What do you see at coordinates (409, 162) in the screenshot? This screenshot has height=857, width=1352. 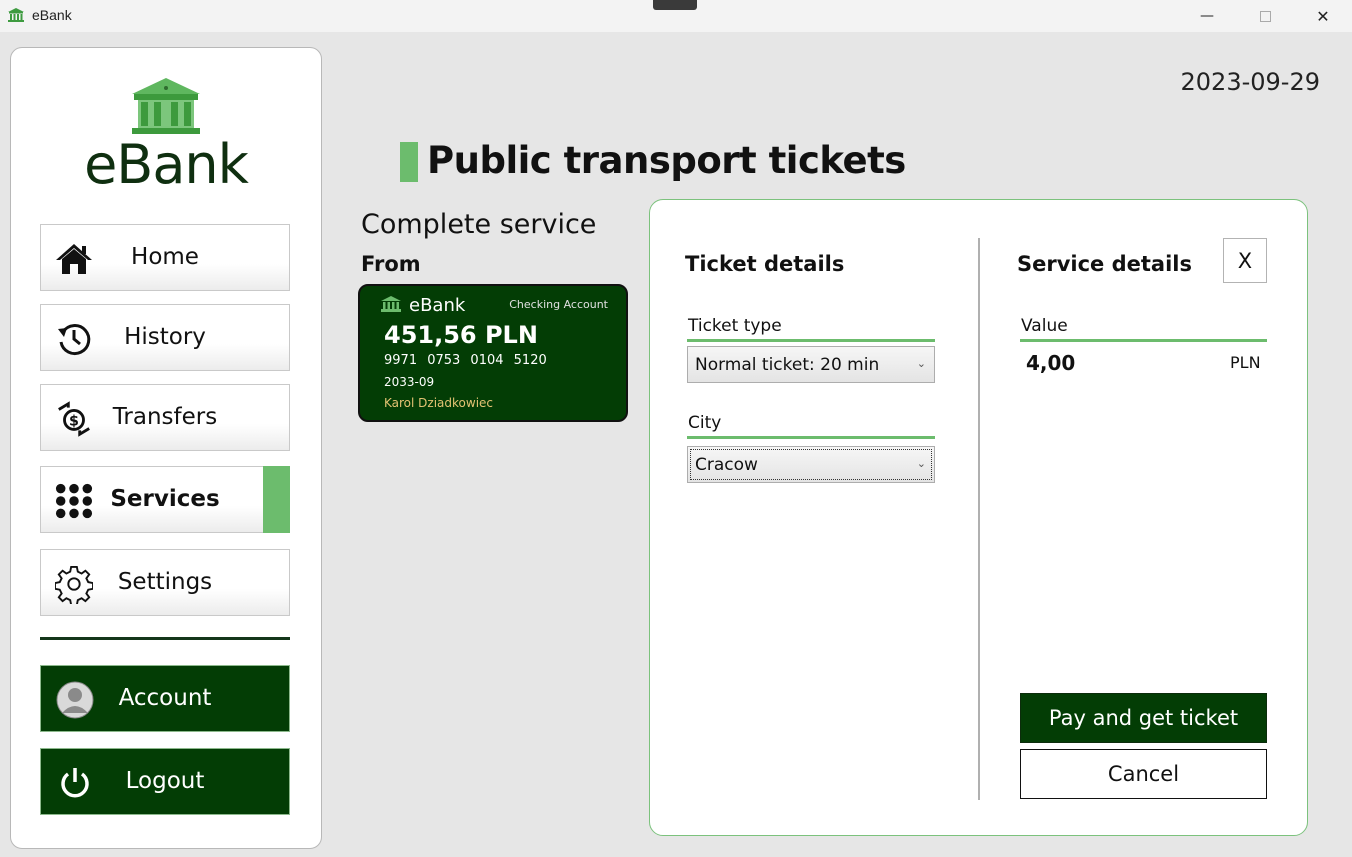 I see `title-accent-bar` at bounding box center [409, 162].